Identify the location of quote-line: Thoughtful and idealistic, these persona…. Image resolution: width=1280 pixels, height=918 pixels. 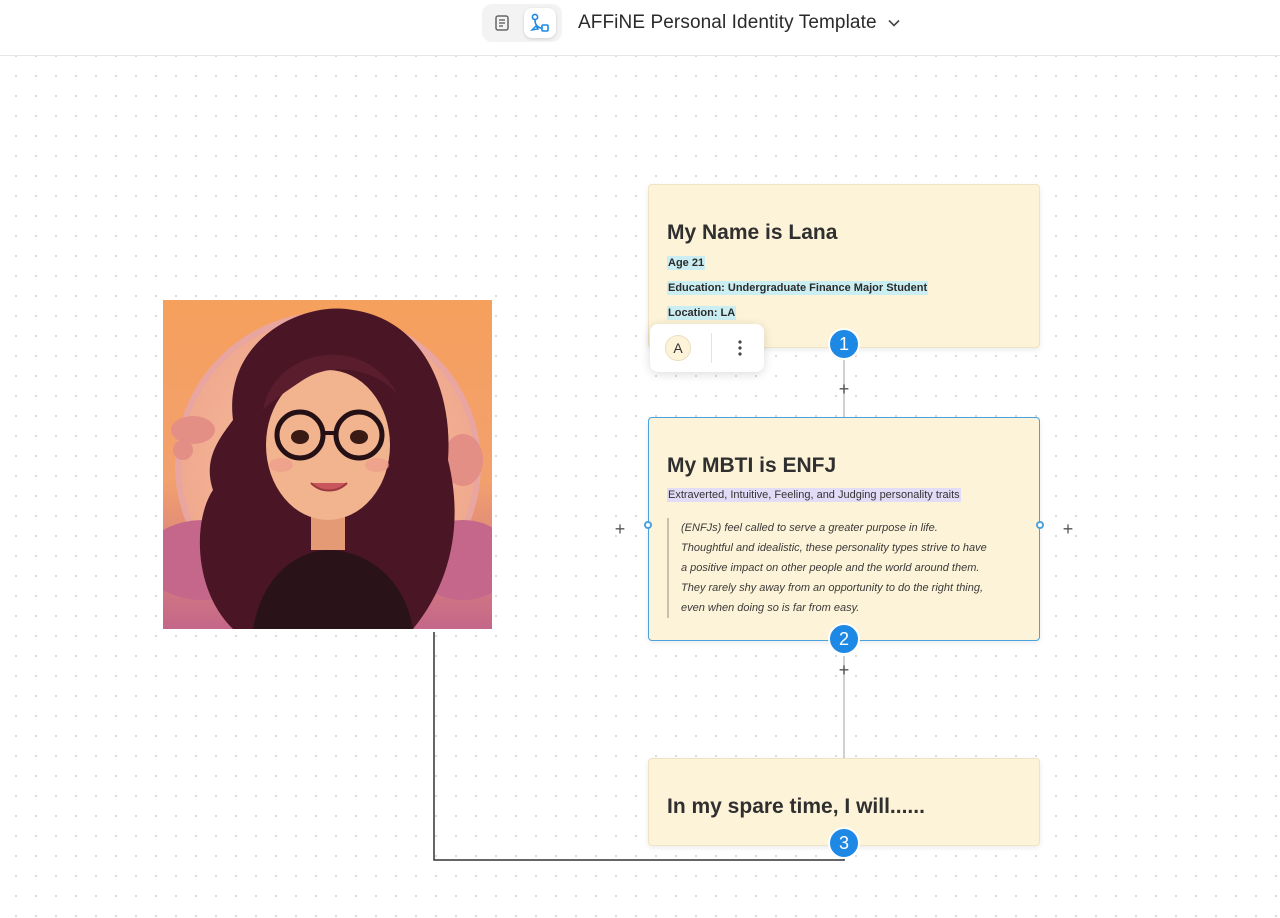
(834, 548).